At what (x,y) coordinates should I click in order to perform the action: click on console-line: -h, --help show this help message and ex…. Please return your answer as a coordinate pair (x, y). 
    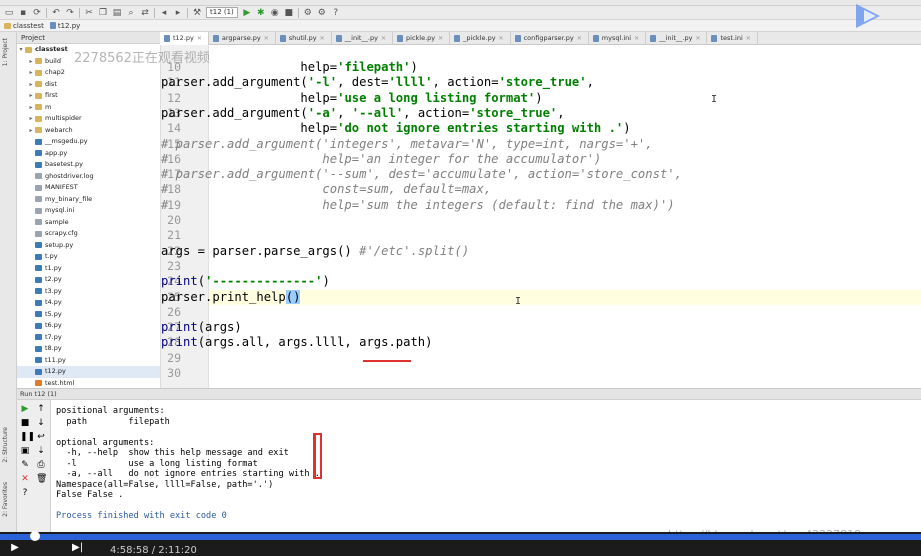
    Looking at the image, I should click on (172, 453).